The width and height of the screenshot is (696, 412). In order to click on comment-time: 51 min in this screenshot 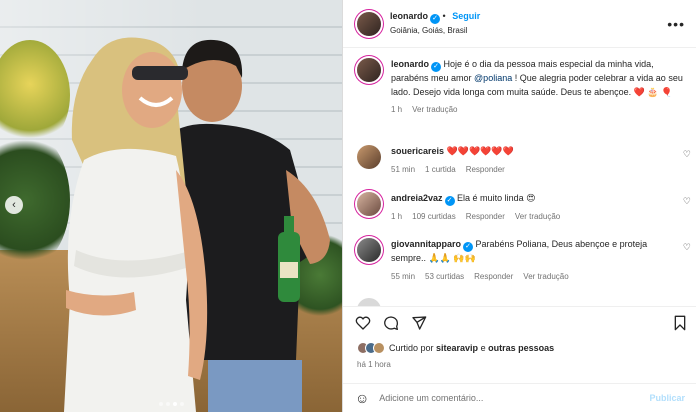, I will do `click(403, 170)`.